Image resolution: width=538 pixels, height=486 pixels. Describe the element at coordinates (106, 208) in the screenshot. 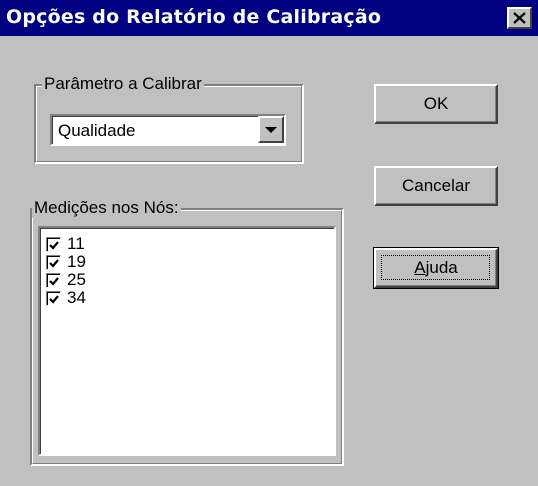

I see `measurements-group-label: Medições nos Nós:` at that location.